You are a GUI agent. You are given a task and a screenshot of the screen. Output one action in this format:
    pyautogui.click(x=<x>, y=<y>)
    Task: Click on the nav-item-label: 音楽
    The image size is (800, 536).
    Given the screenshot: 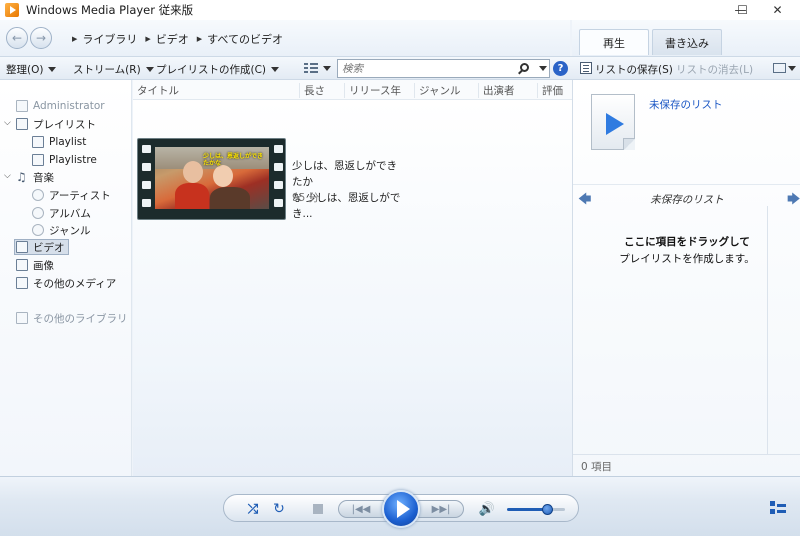 What is the action you would take?
    pyautogui.click(x=43, y=177)
    